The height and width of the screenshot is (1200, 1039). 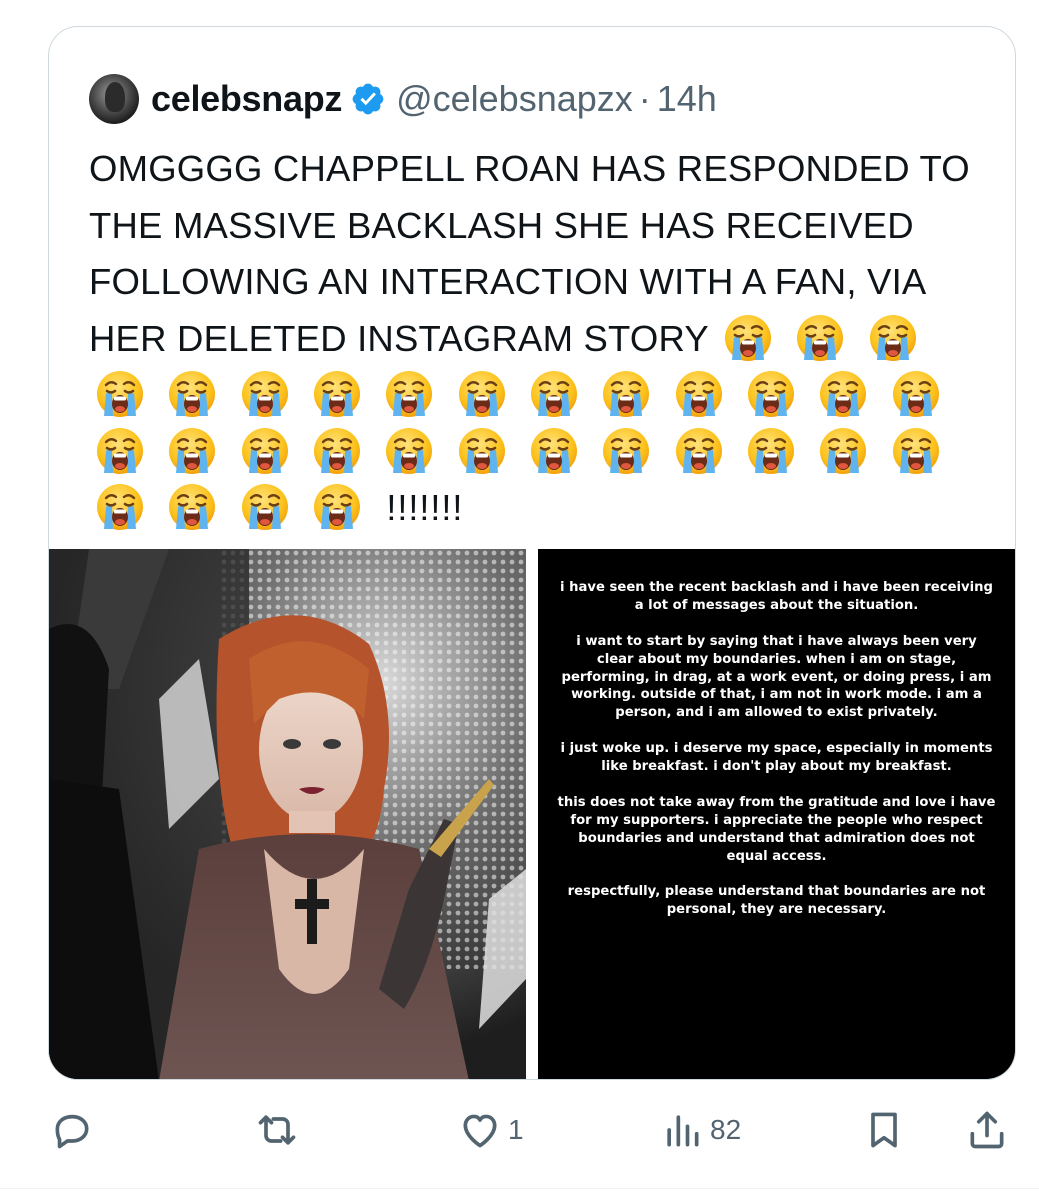 I want to click on timestamp: 14h, so click(x=687, y=99).